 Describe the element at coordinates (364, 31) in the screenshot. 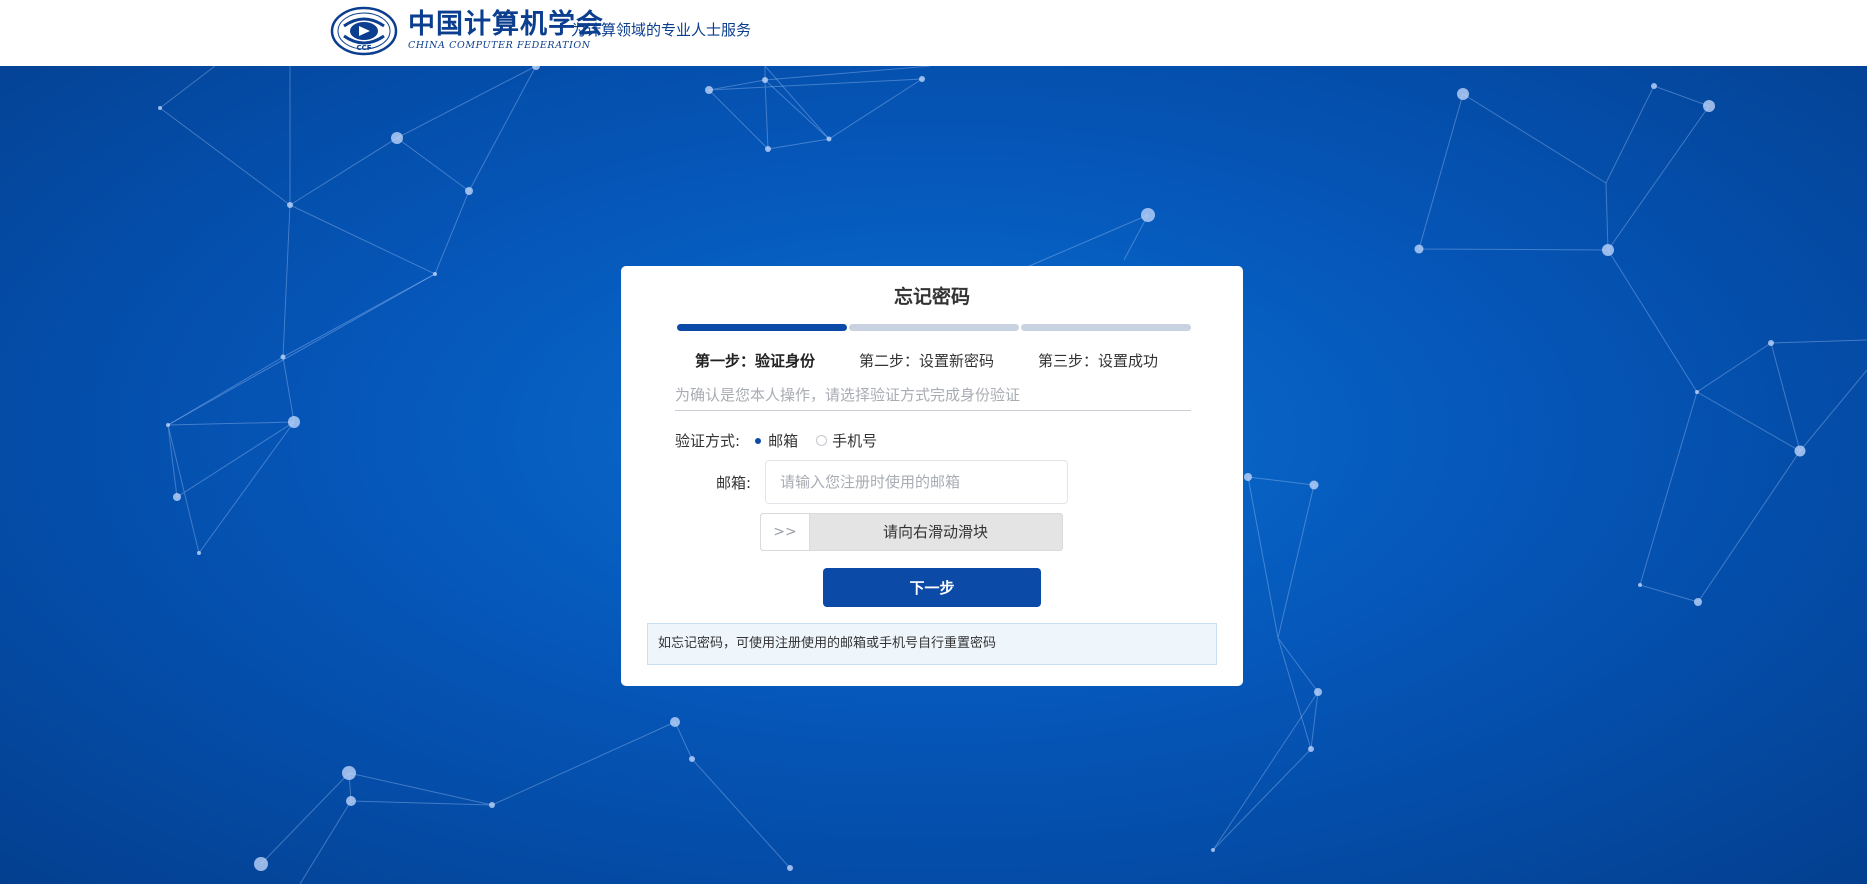

I see `ccf-seal-icon: CCF` at that location.